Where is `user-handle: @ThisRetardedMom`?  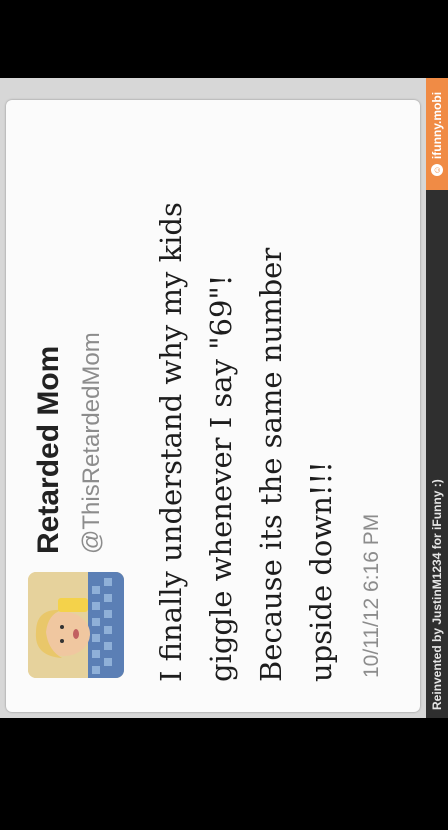 user-handle: @ThisRetardedMom is located at coordinates (92, 443).